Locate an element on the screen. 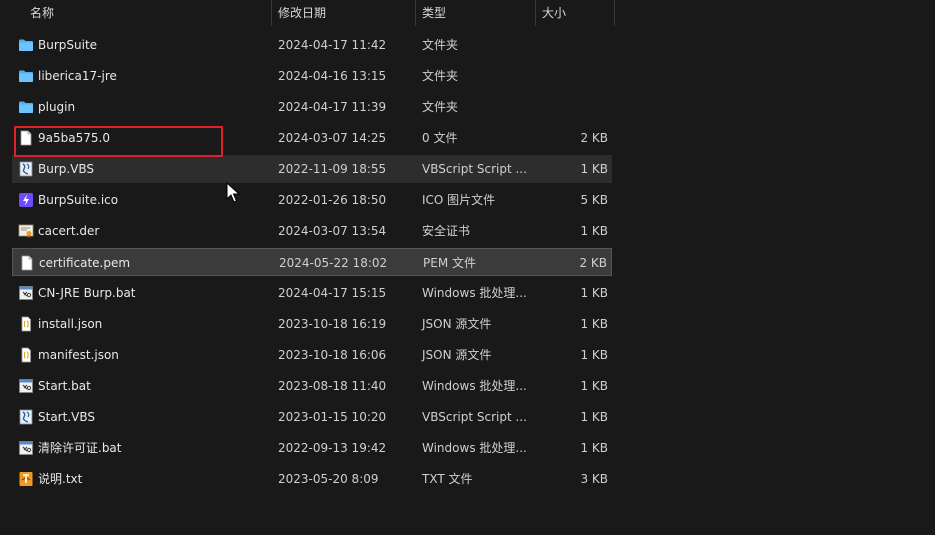 The height and width of the screenshot is (535, 935). file-row: liberica17-jre 2024-04-16 13:15 文件夹 is located at coordinates (312, 76).